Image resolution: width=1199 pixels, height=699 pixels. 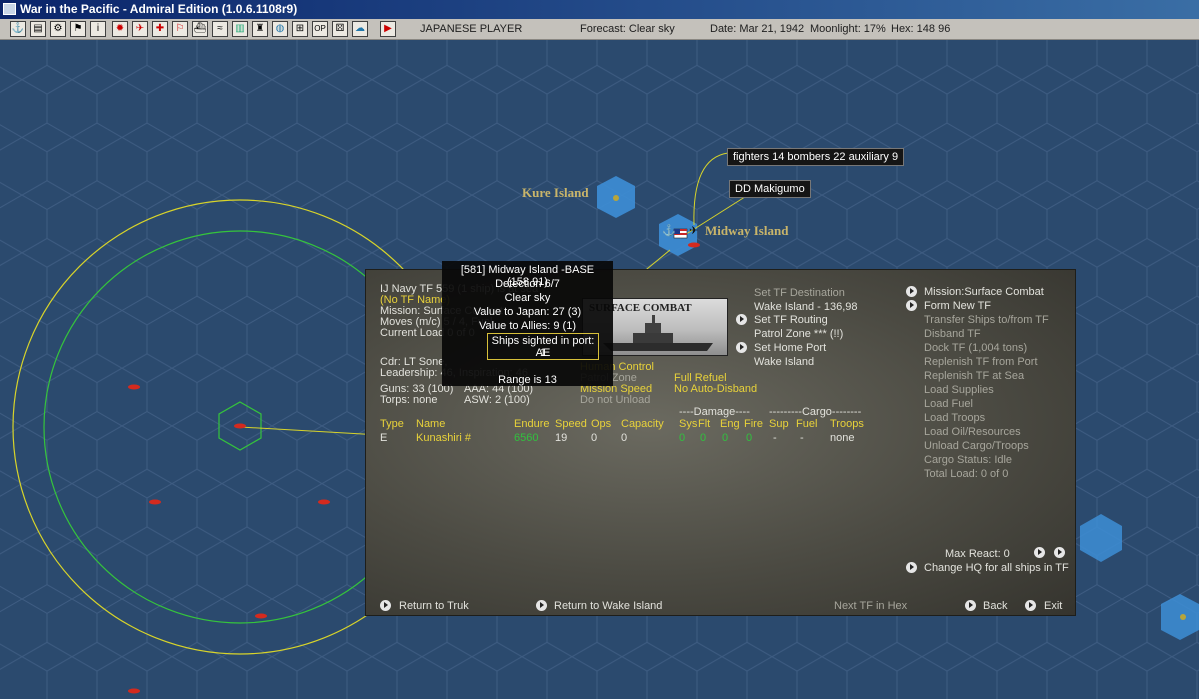 I want to click on ship-endure: 6560, so click(x=526, y=438).